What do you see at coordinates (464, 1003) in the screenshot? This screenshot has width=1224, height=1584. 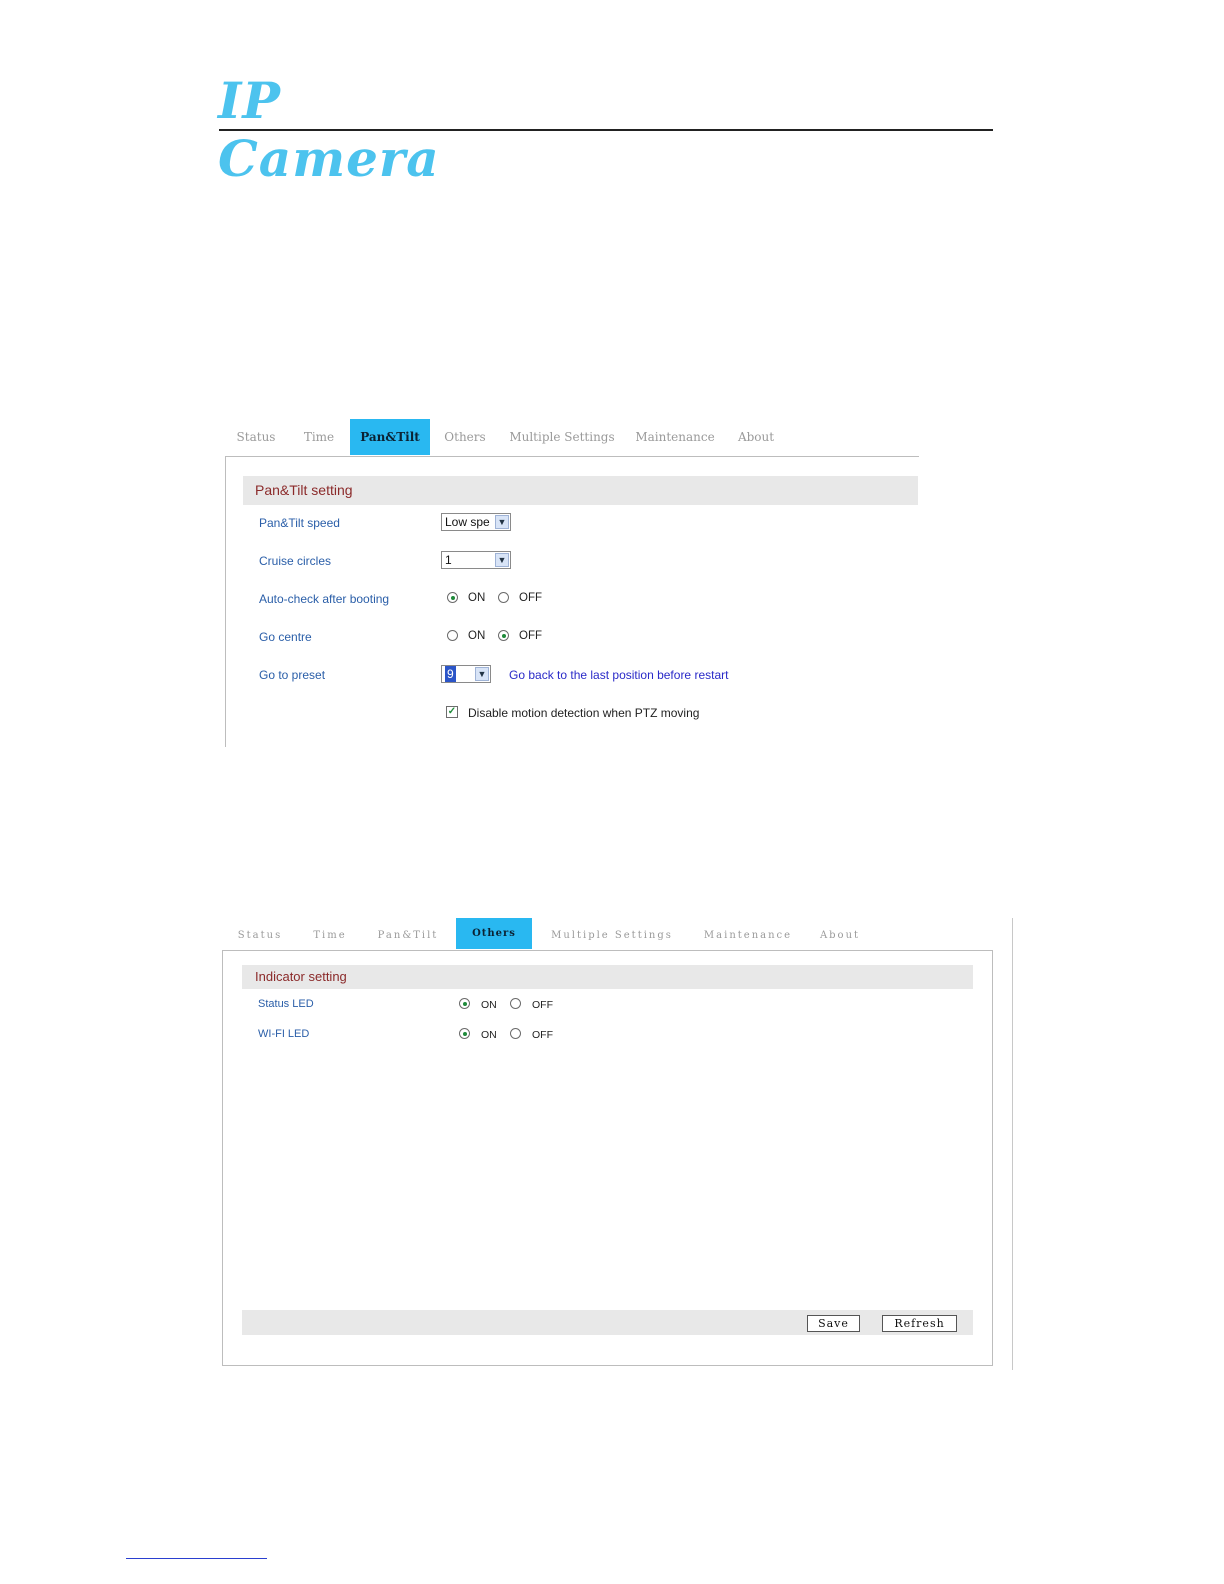 I see `status-led-on-radio` at bounding box center [464, 1003].